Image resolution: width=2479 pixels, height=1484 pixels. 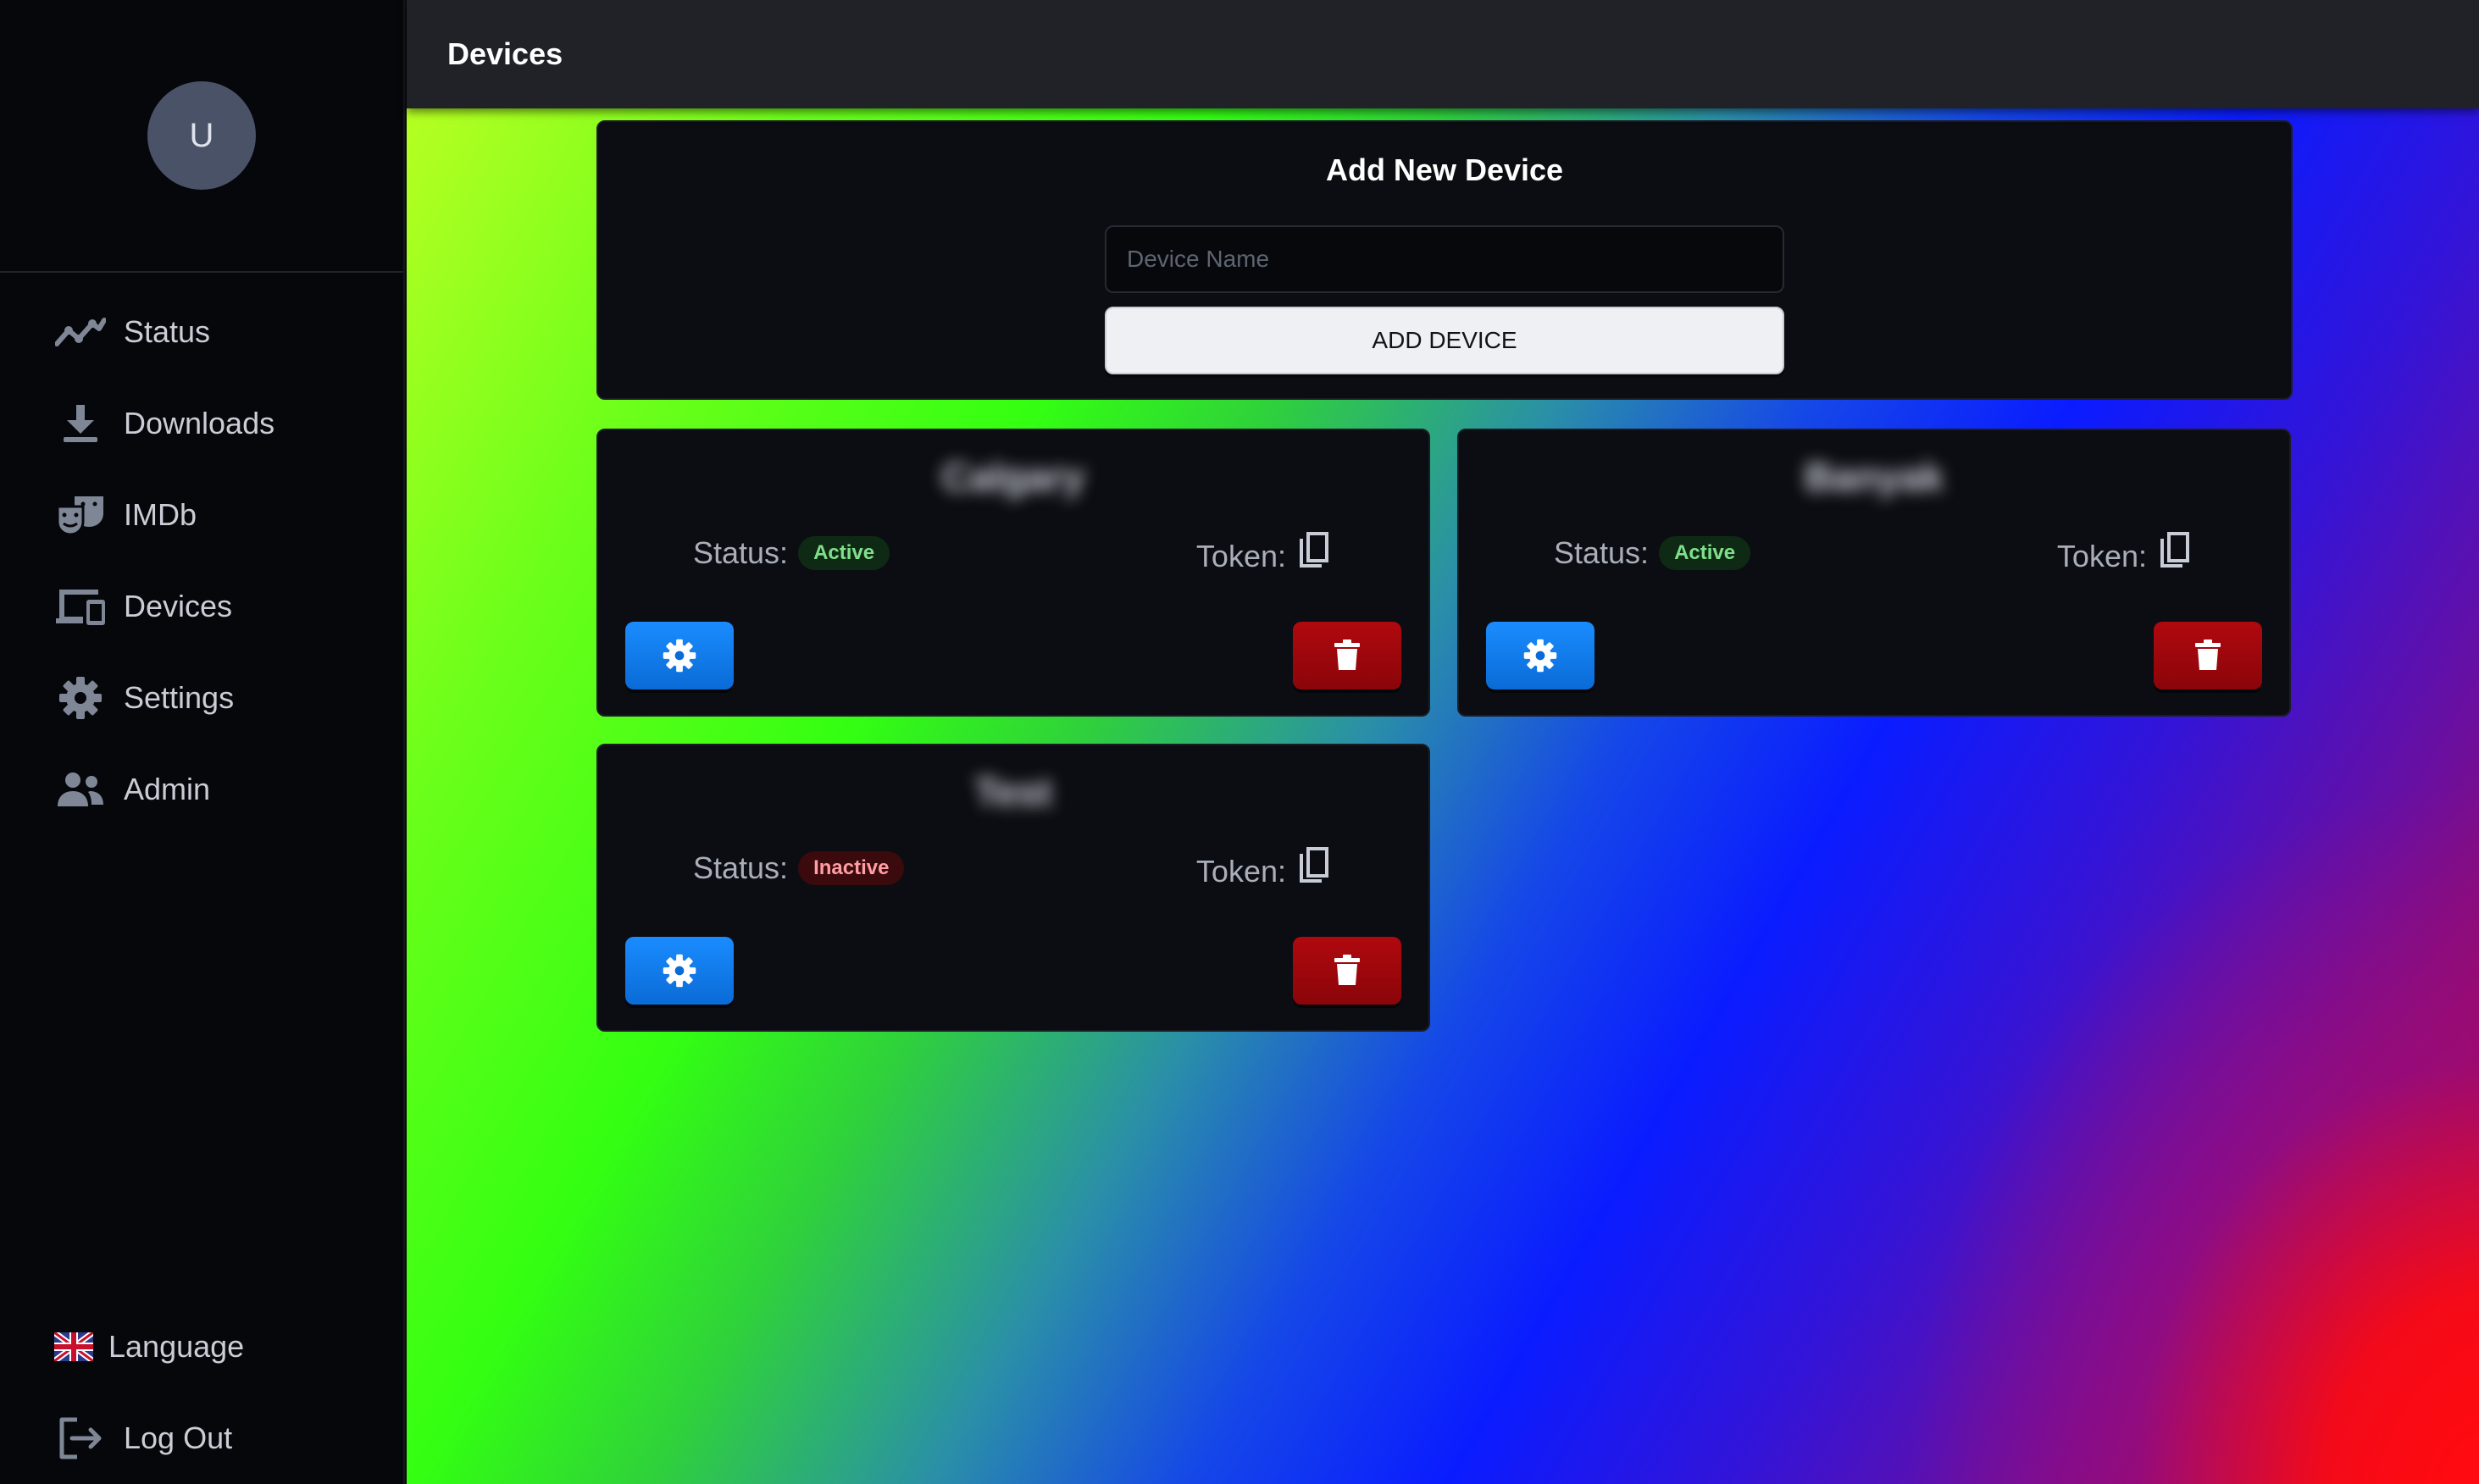 I want to click on sidebar-item-logout: Log Out, so click(x=201, y=1438).